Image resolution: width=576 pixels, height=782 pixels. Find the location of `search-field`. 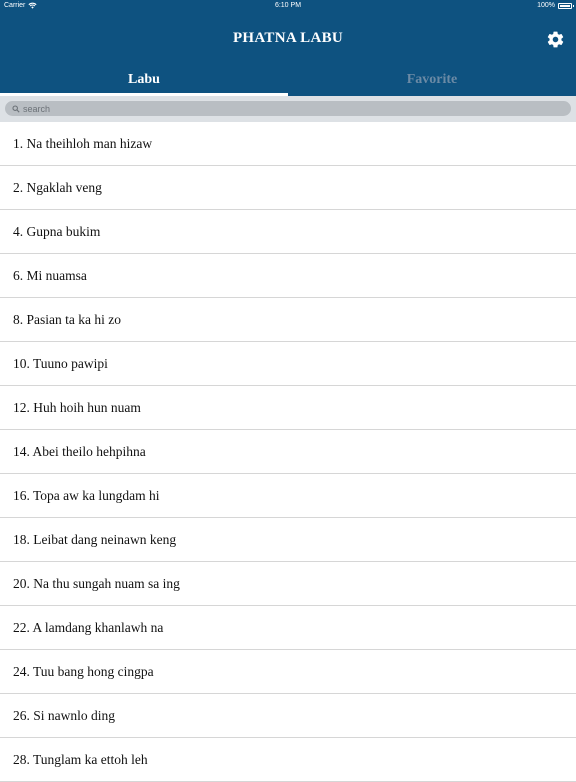

search-field is located at coordinates (288, 108).